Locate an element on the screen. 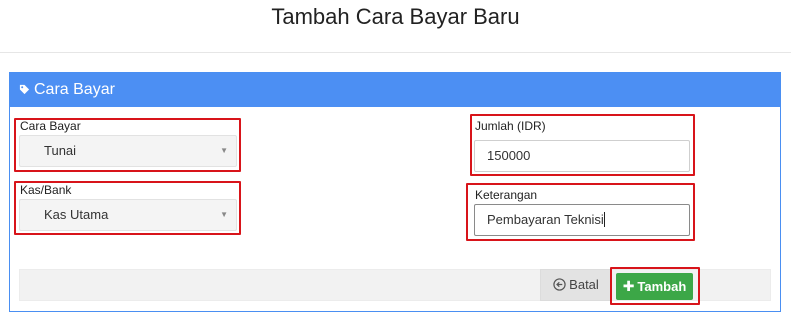 This screenshot has width=791, height=321. keterangan-label: Keterangan is located at coordinates (506, 195).